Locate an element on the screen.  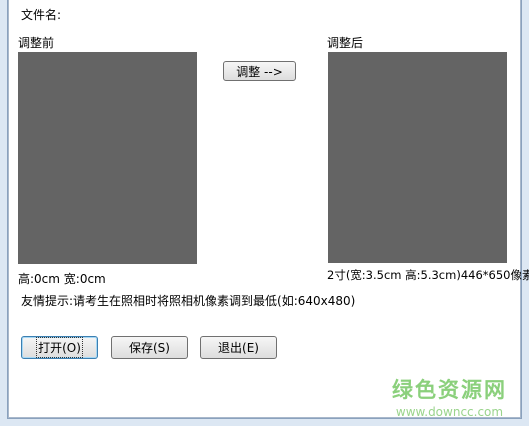
open-button-label: 打开(O) is located at coordinates (59, 347).